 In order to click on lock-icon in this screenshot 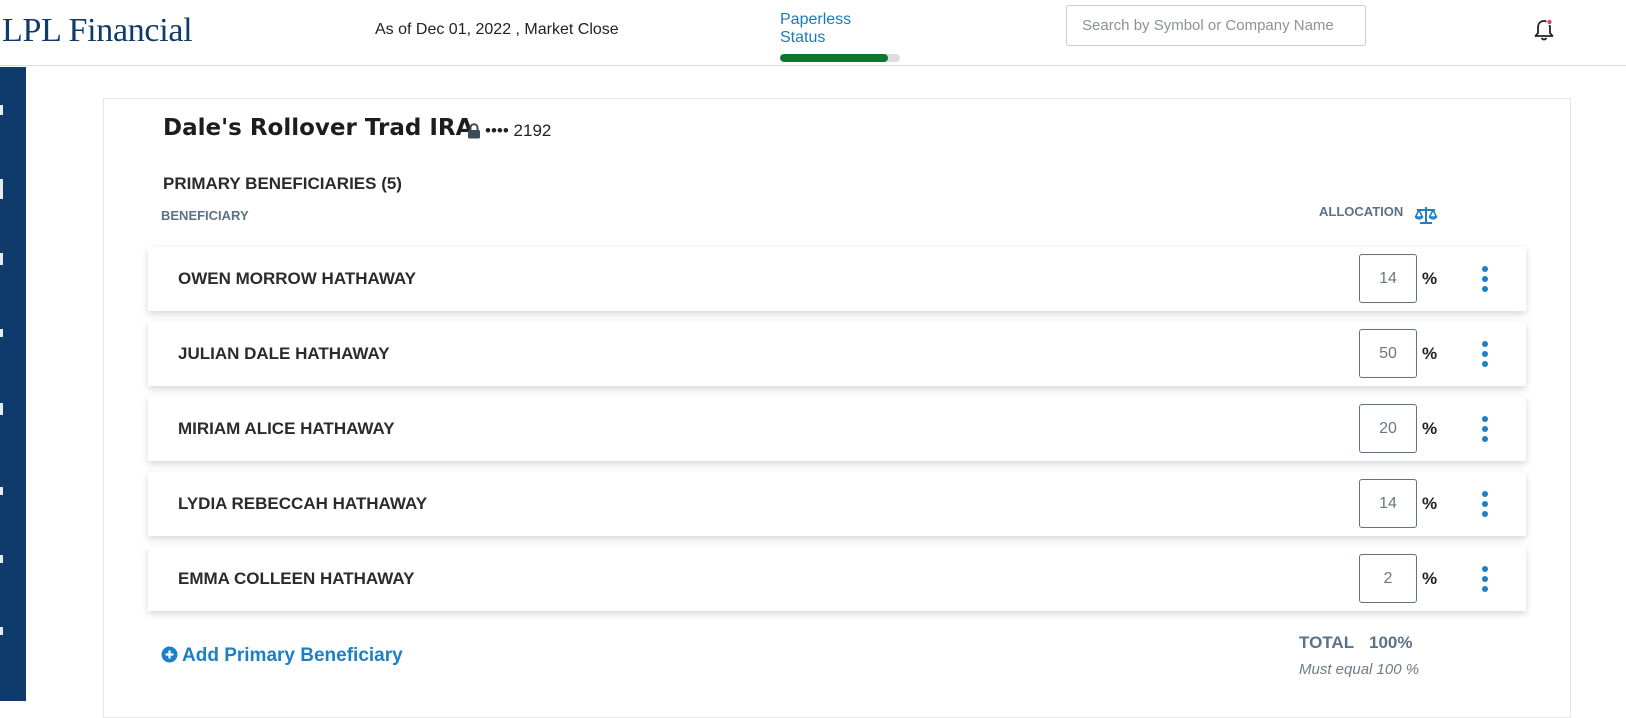, I will do `click(474, 131)`.